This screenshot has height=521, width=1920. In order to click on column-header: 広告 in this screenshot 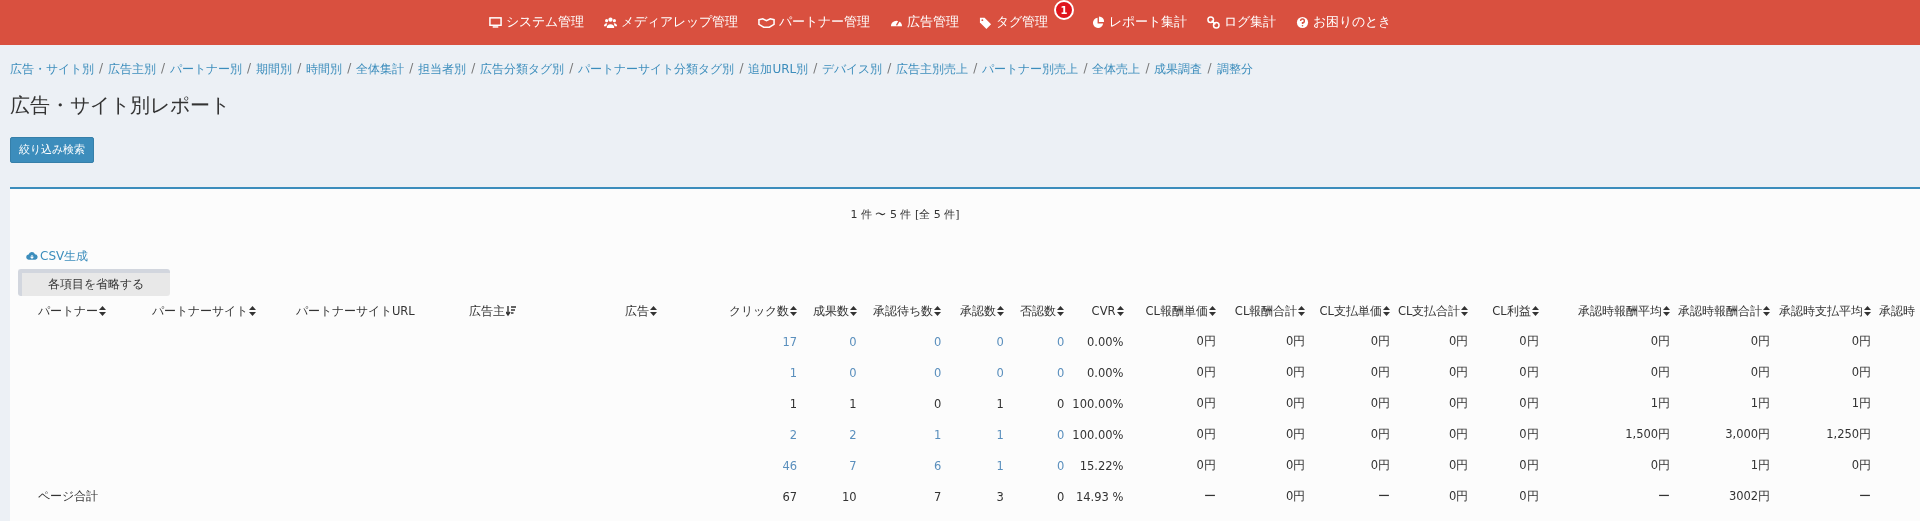, I will do `click(641, 311)`.